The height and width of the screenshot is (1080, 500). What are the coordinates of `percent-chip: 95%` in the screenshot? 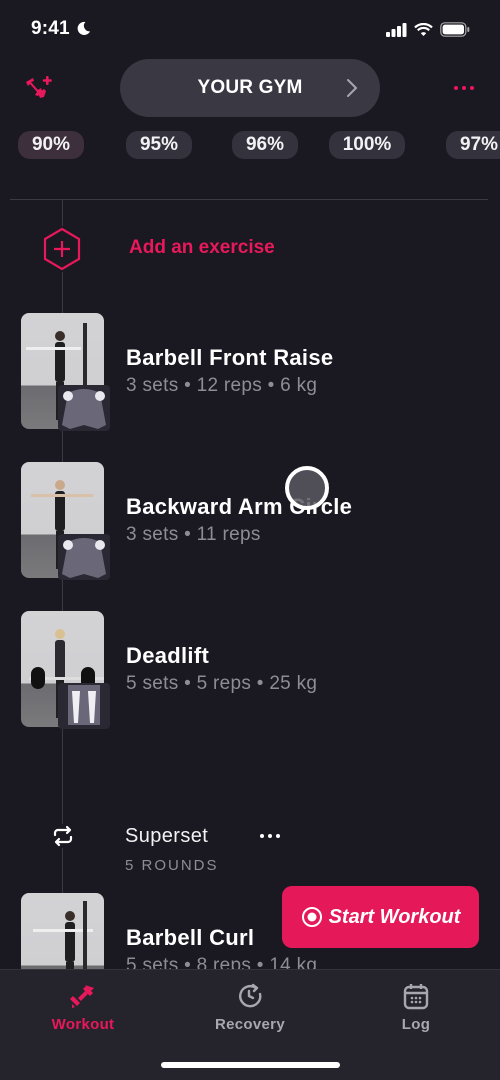 It's located at (159, 145).